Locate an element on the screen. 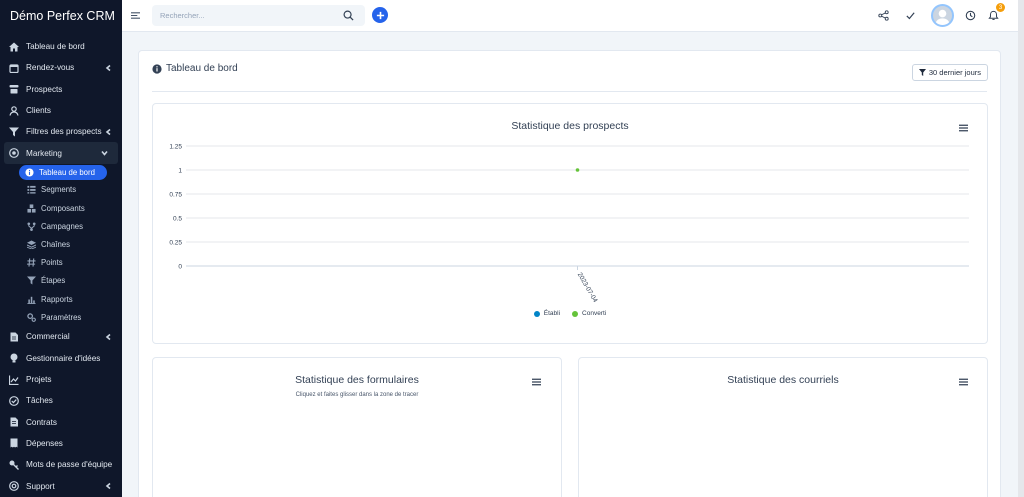  submenu-item-label: Paramètres is located at coordinates (61, 317).